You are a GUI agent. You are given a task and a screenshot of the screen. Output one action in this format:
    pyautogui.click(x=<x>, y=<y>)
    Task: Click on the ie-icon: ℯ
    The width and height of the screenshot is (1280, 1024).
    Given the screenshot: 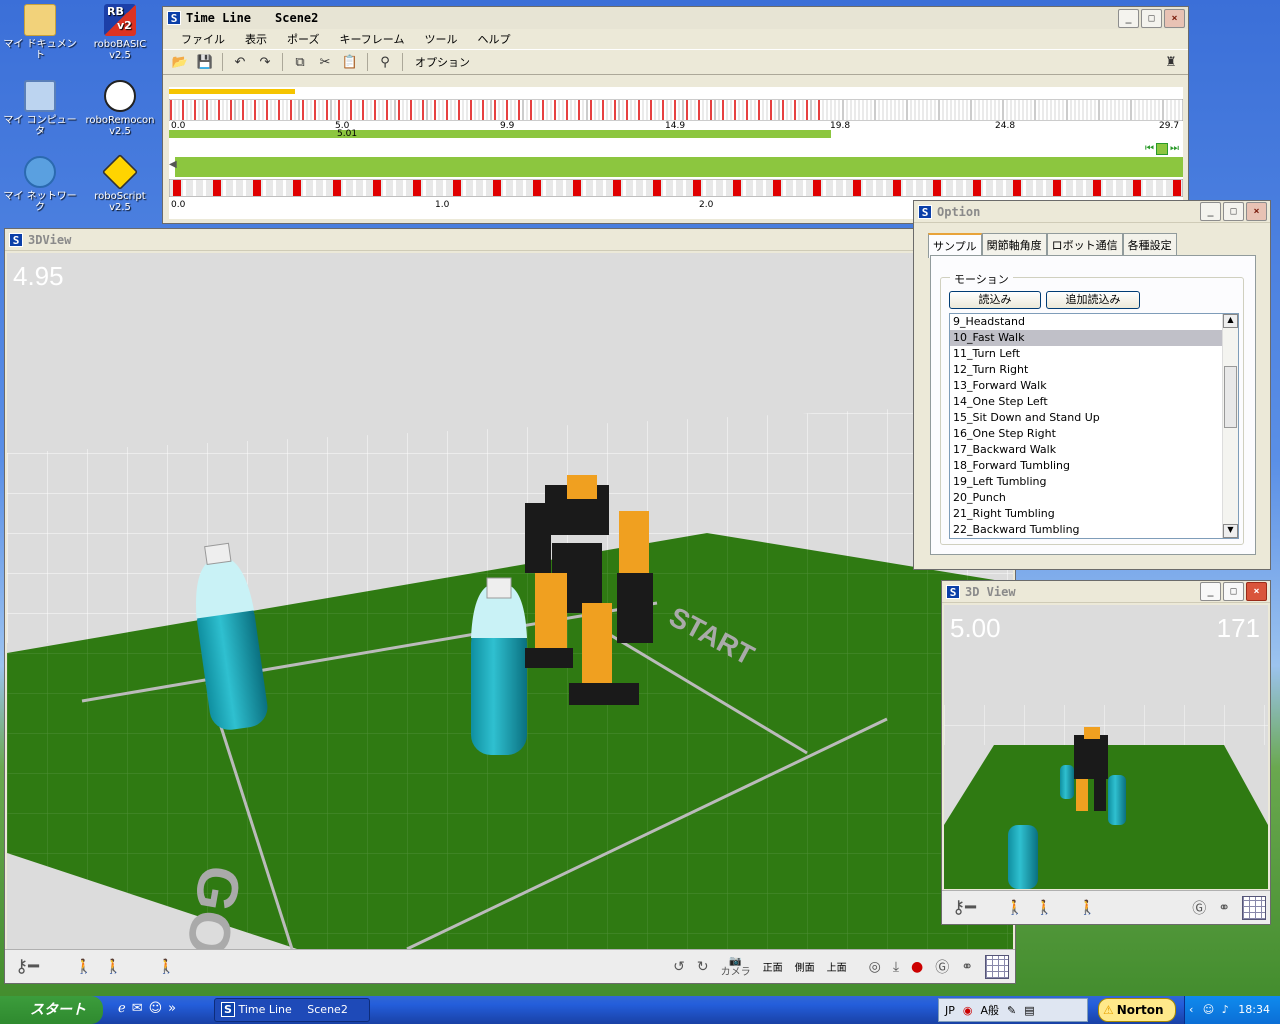 What is the action you would take?
    pyautogui.click(x=122, y=1008)
    